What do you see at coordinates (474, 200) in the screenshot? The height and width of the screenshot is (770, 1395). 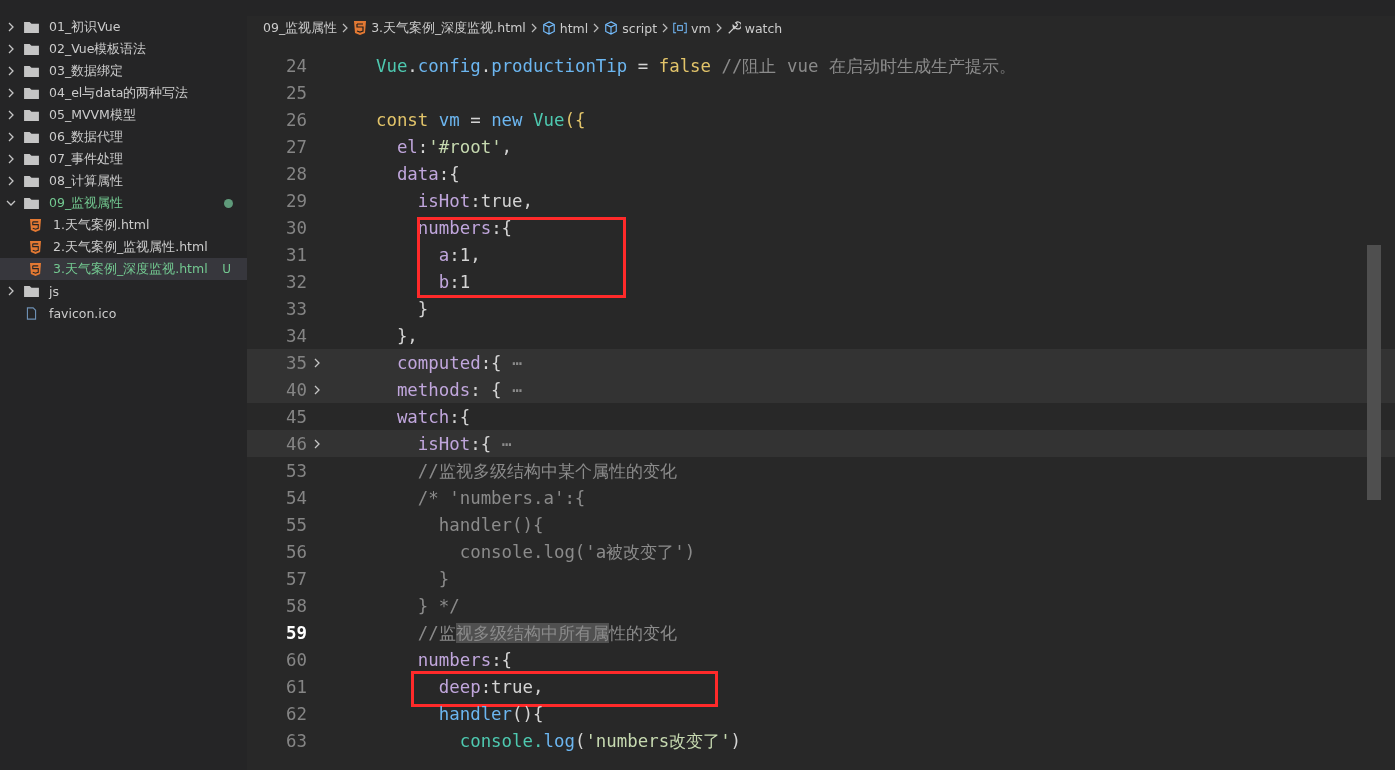 I see `code-line: isHot:true,` at bounding box center [474, 200].